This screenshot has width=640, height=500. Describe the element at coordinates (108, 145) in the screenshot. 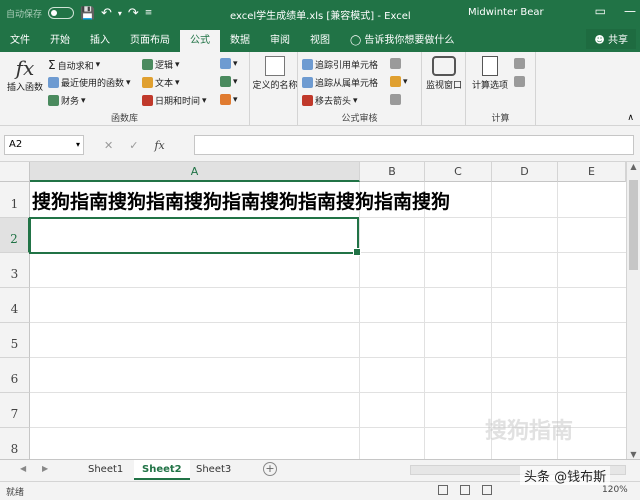

I see `cancel-icon: ✕` at that location.